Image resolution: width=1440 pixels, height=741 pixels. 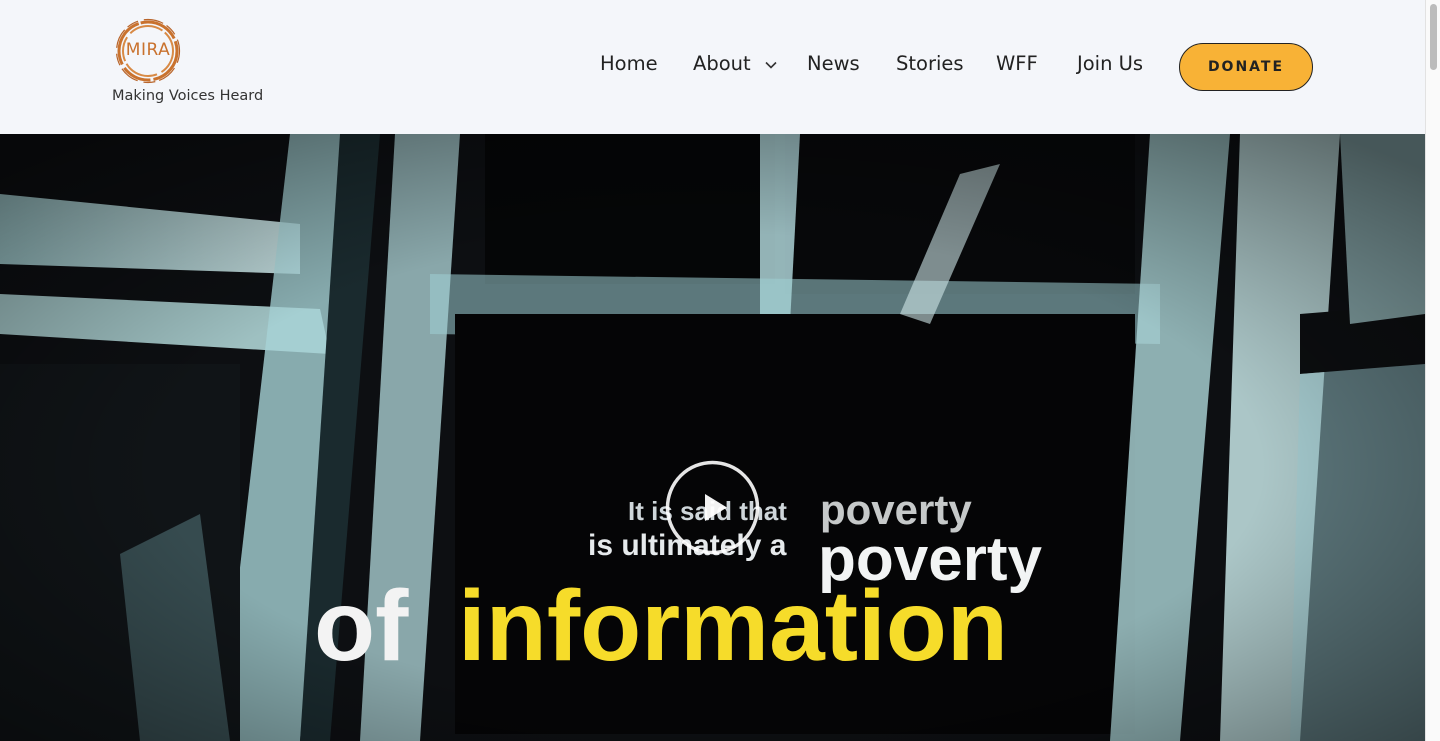 I want to click on caption-line3-part1: of, so click(x=361, y=626).